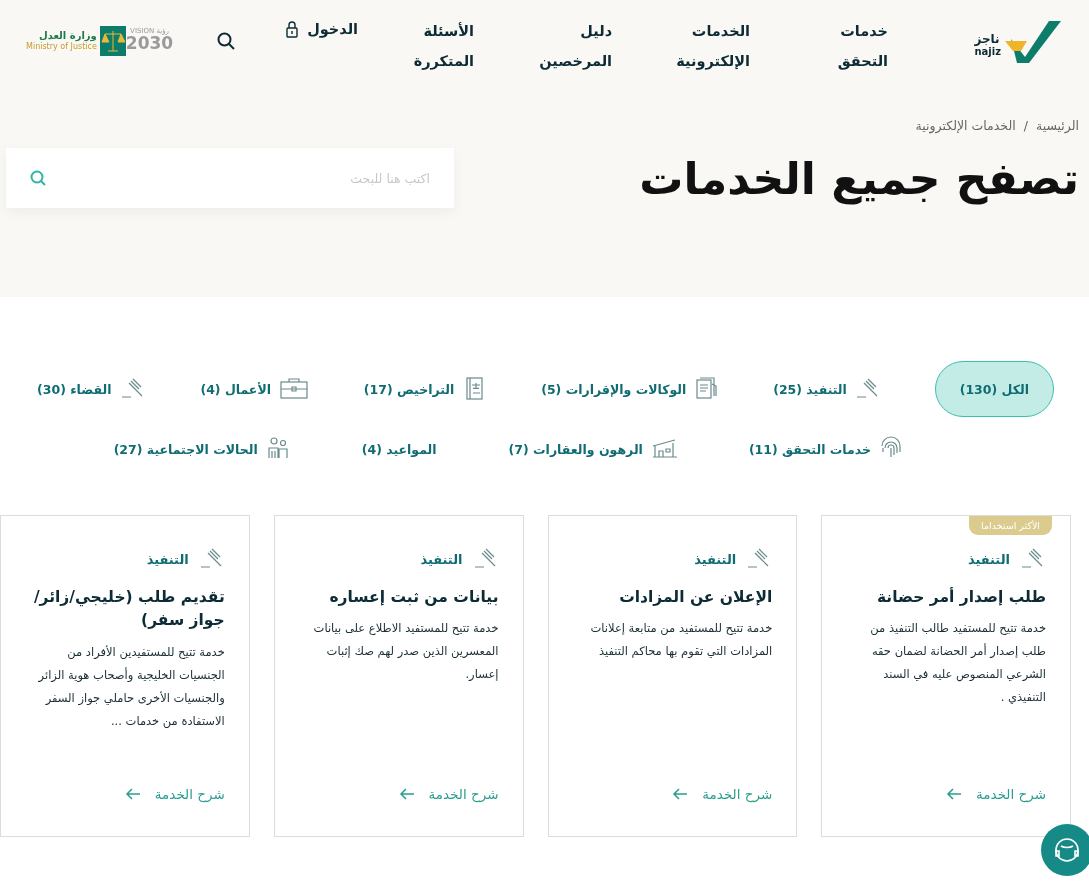  What do you see at coordinates (707, 46) in the screenshot?
I see `nav-link: الخدمات الإلكترونية` at bounding box center [707, 46].